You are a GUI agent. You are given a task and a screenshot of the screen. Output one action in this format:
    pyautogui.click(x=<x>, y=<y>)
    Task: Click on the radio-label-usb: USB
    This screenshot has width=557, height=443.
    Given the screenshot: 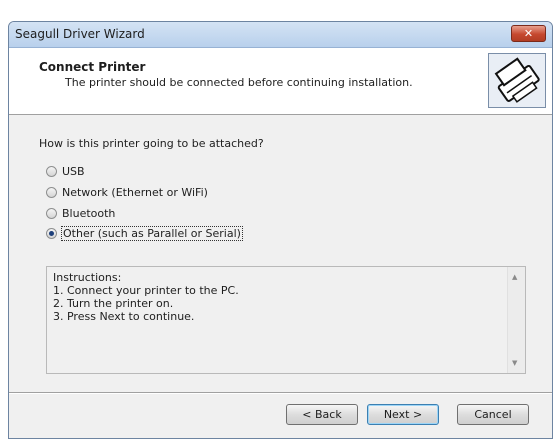 What is the action you would take?
    pyautogui.click(x=73, y=171)
    